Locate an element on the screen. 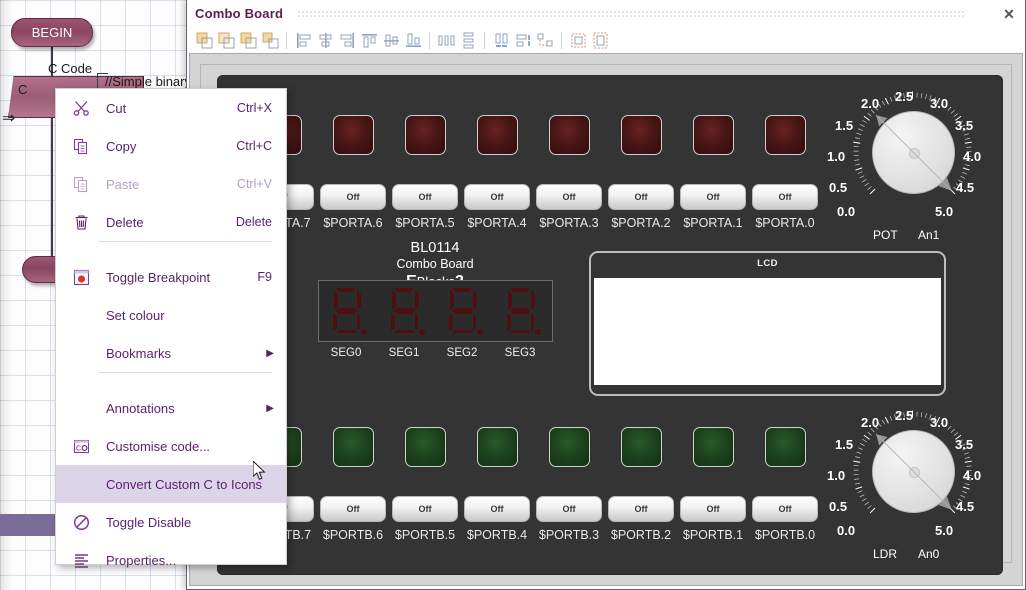 The height and width of the screenshot is (590, 1026). align-middle-icon is located at coordinates (391, 41).